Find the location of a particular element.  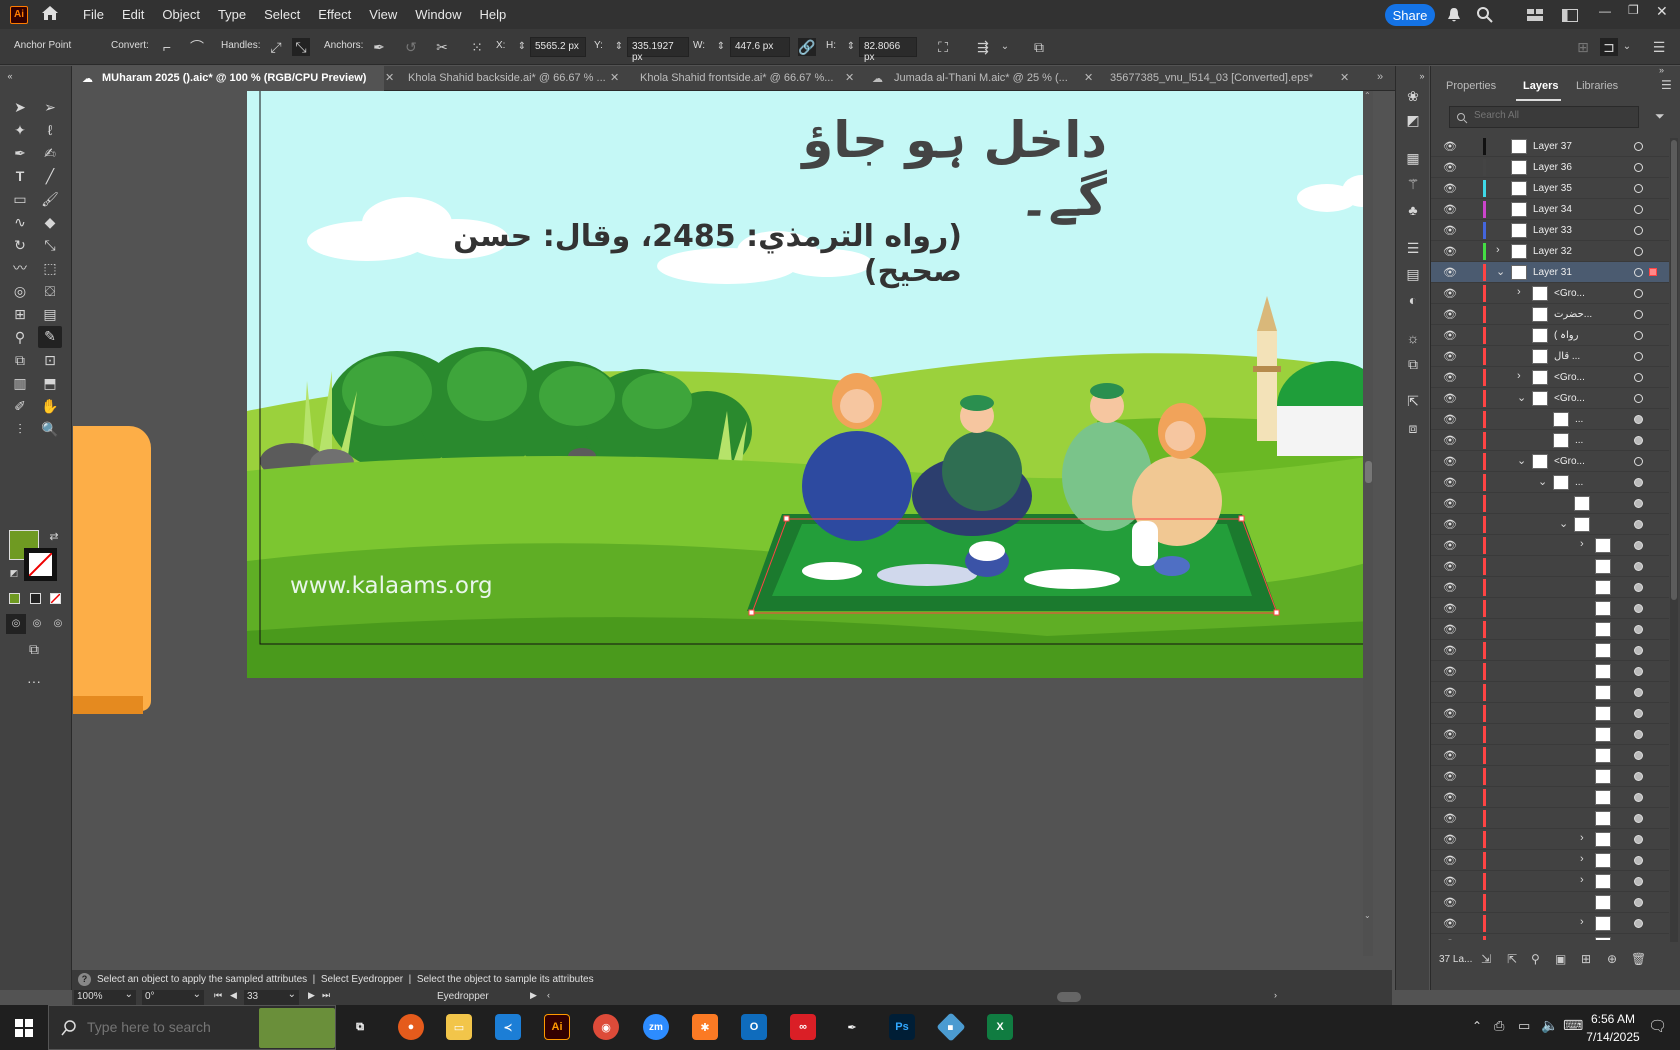

menu-help: Help is located at coordinates (492, 14).